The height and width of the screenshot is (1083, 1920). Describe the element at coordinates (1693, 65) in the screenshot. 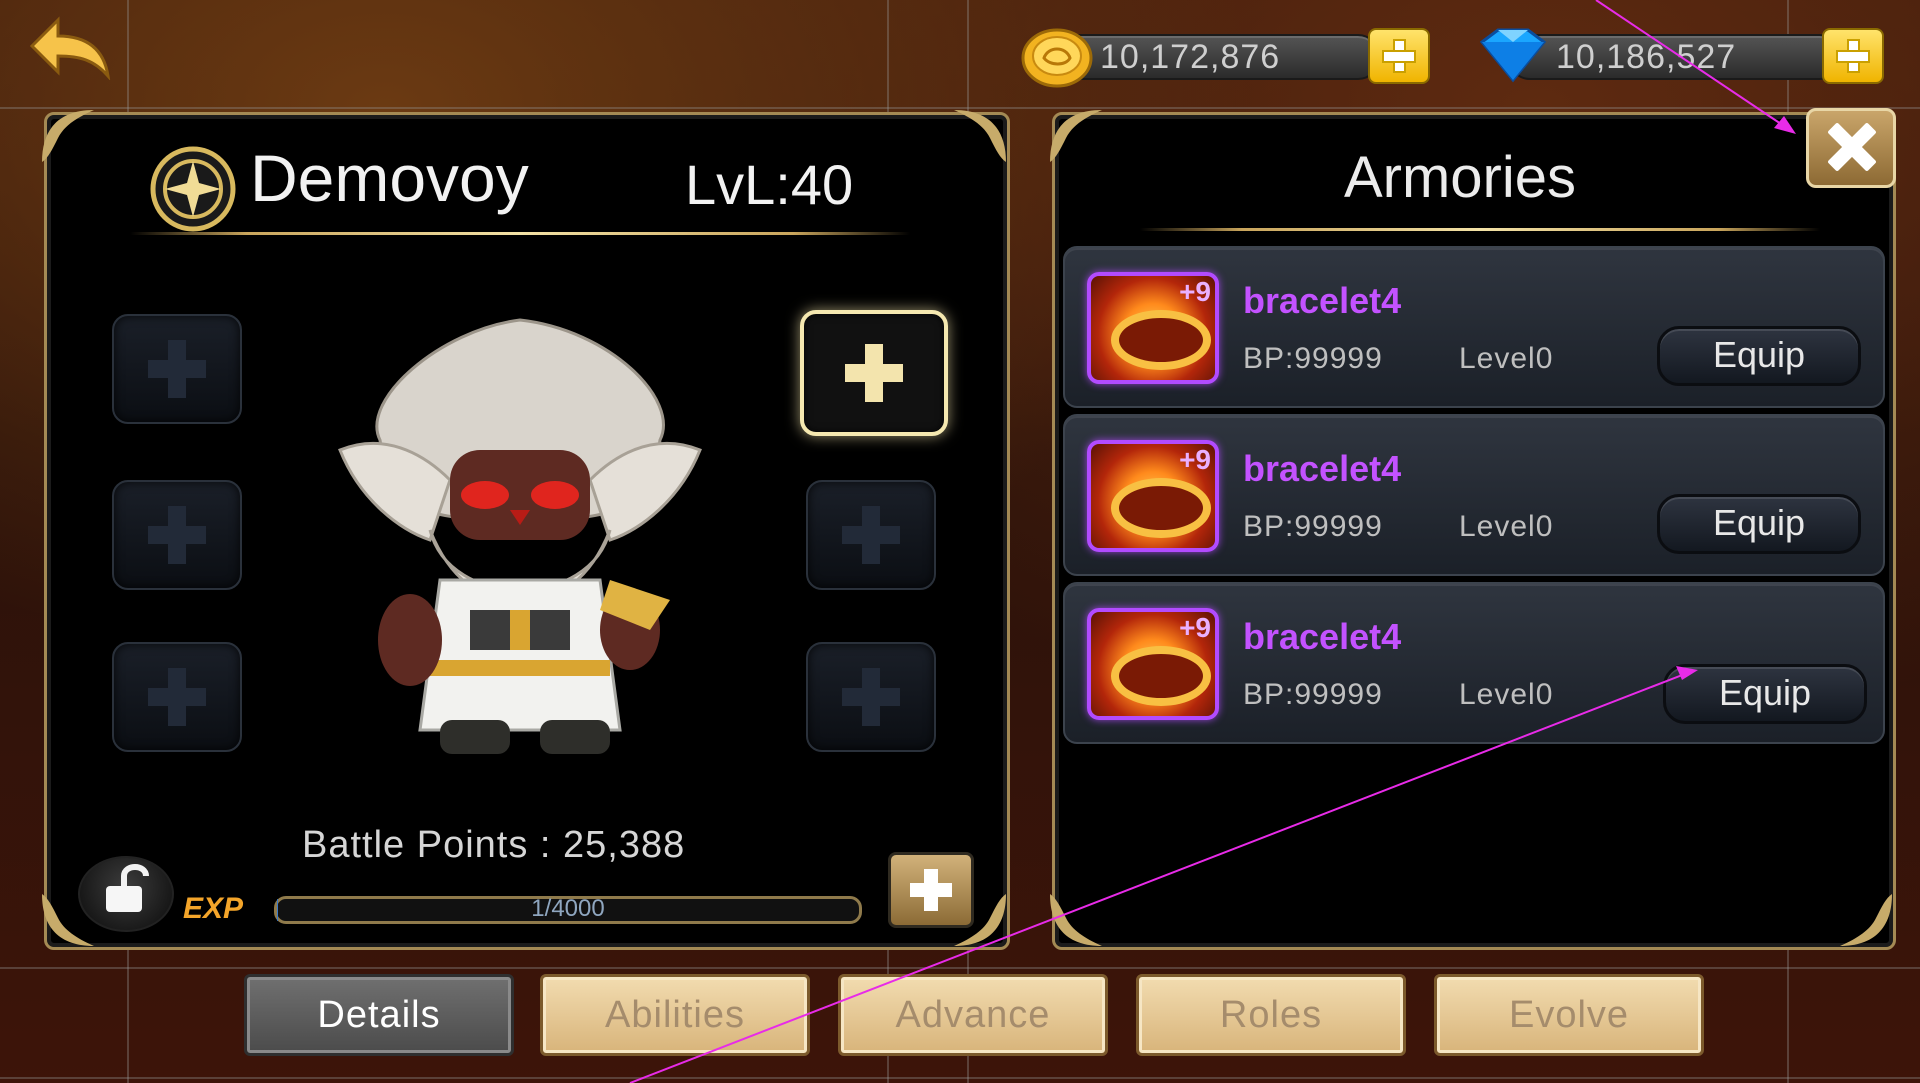

I see `annotation-line` at that location.